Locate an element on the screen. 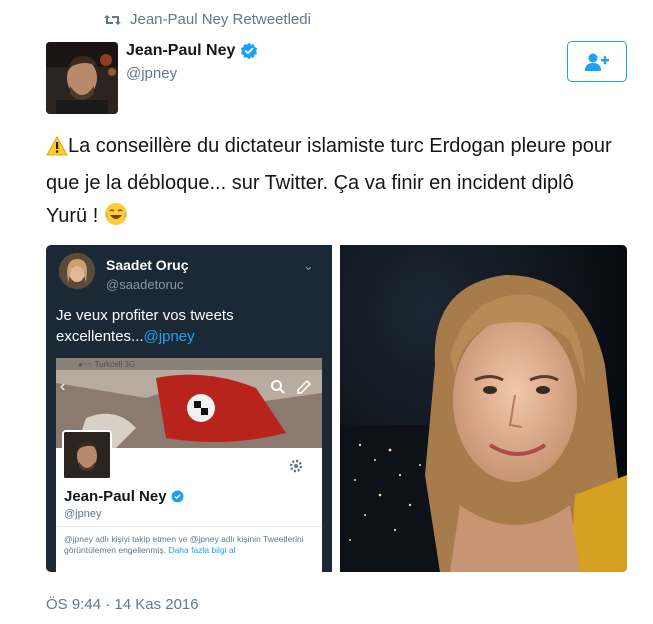 The height and width of the screenshot is (624, 653). author-name-row: Jean-Paul Ney is located at coordinates (192, 51).